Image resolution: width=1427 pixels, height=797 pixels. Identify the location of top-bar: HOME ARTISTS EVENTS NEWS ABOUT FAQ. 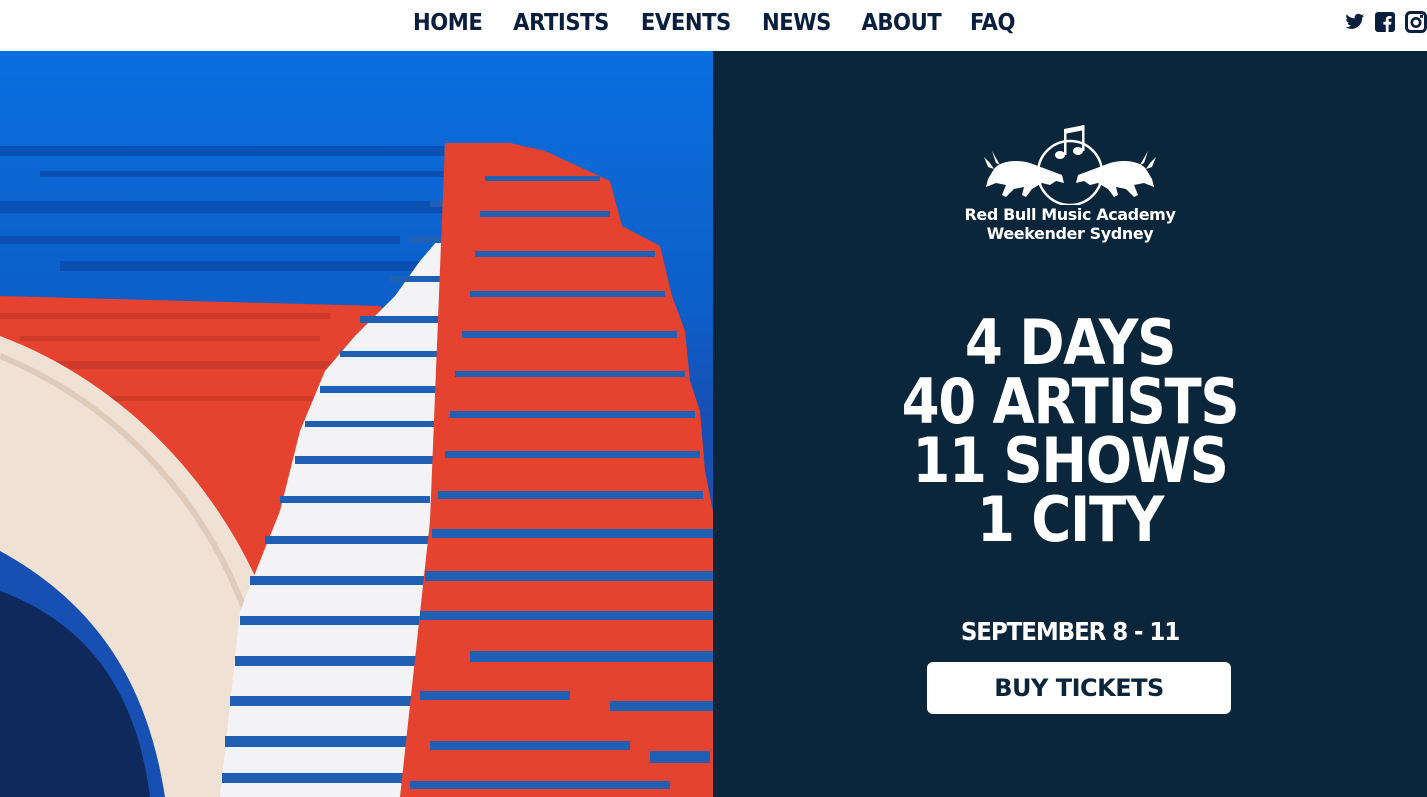
(713, 25).